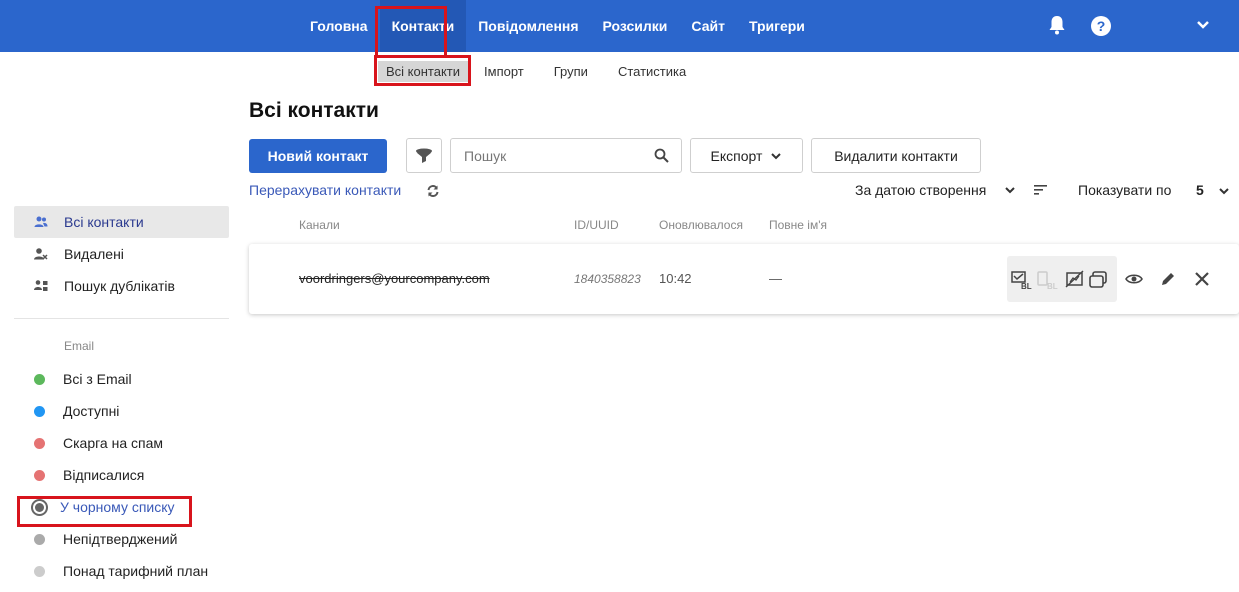 Image resolution: width=1239 pixels, height=592 pixels. What do you see at coordinates (798, 225) in the screenshot?
I see `column-header-fullname: Повне ім'я` at bounding box center [798, 225].